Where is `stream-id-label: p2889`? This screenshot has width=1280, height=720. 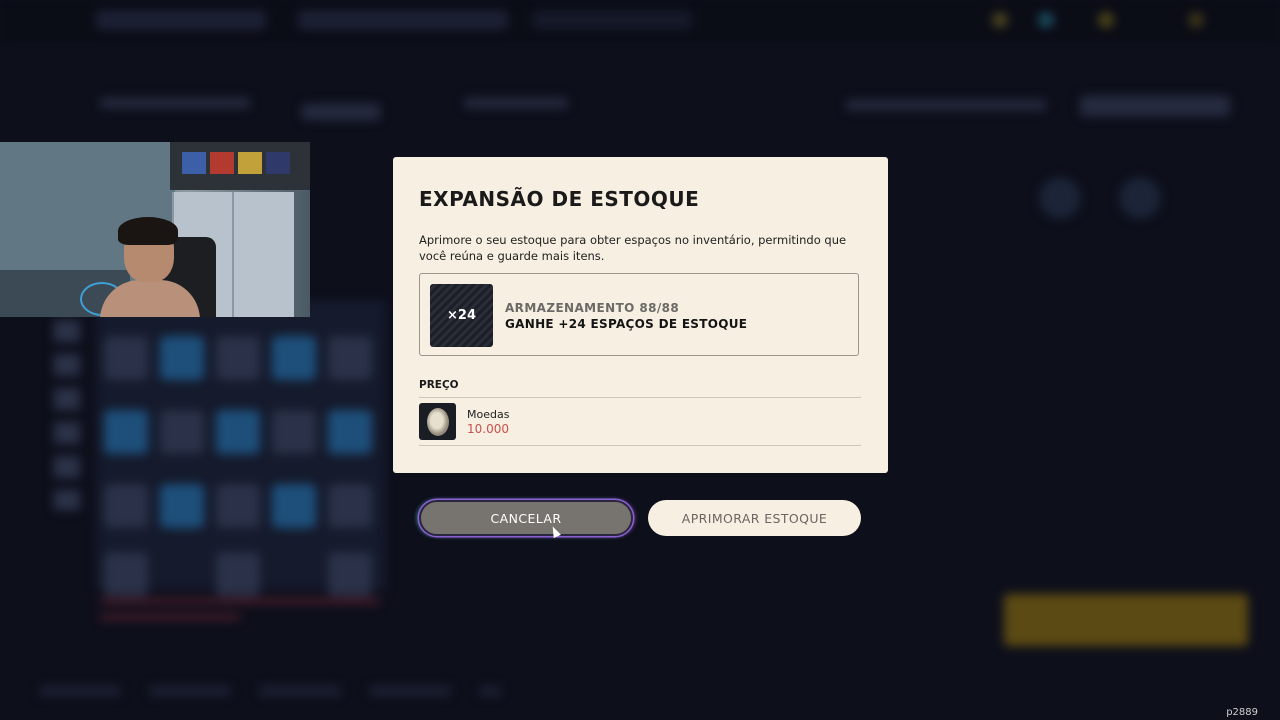
stream-id-label: p2889 is located at coordinates (1242, 712).